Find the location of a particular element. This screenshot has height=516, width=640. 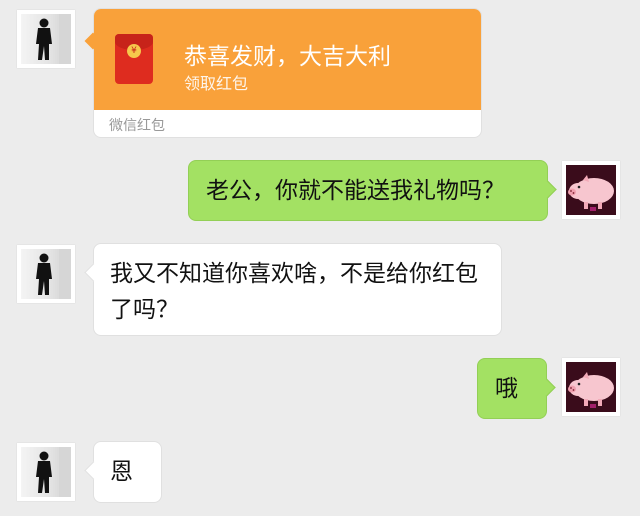

message-bubble-received: 我又不知道你喜欢啥，不是给你红包了吗？ is located at coordinates (293, 289).